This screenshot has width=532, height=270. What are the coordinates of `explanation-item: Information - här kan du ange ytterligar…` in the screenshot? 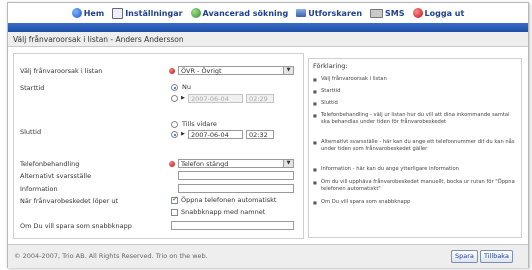 It's located at (415, 169).